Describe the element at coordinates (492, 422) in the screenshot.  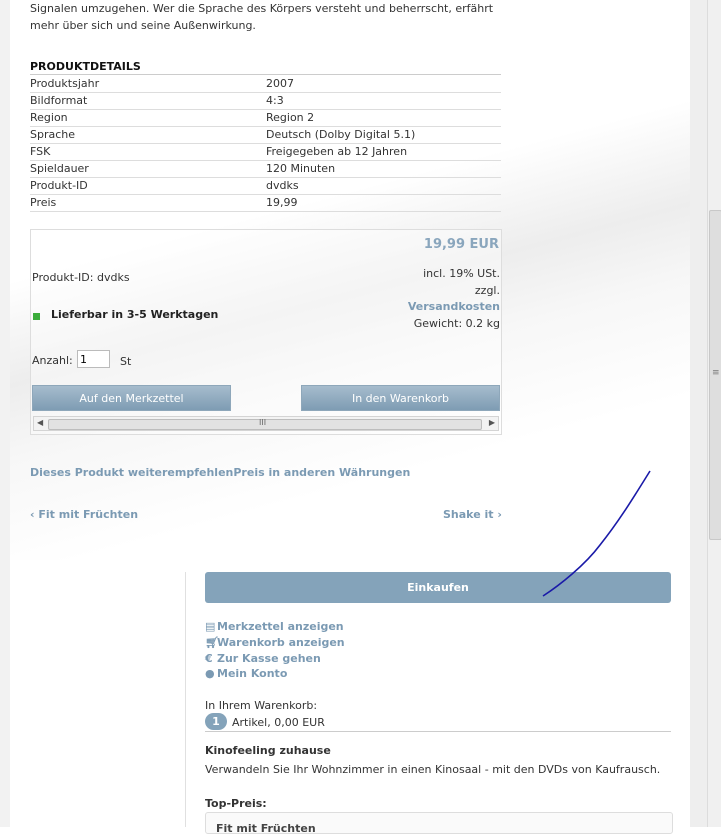
I see `scroll-right-arrow-icon: ▶` at that location.